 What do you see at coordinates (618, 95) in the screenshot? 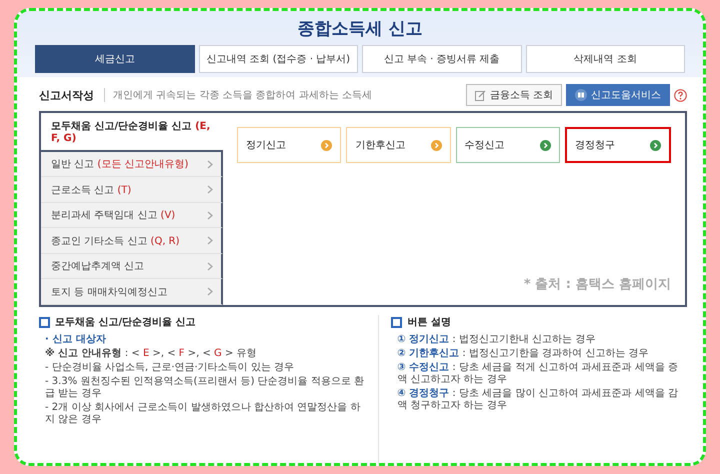
I see `help-service-button: 신고도움서비스` at bounding box center [618, 95].